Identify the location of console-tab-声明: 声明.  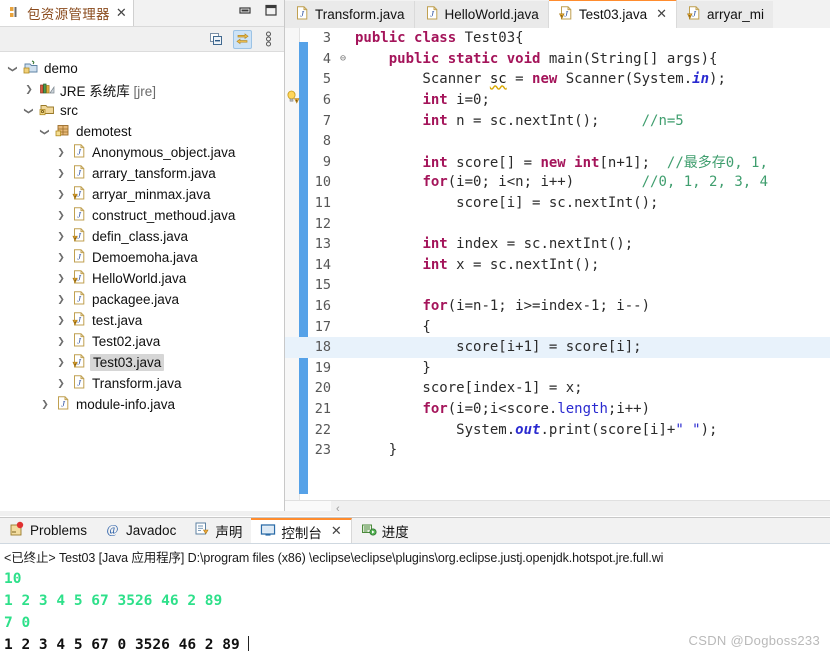
(218, 530).